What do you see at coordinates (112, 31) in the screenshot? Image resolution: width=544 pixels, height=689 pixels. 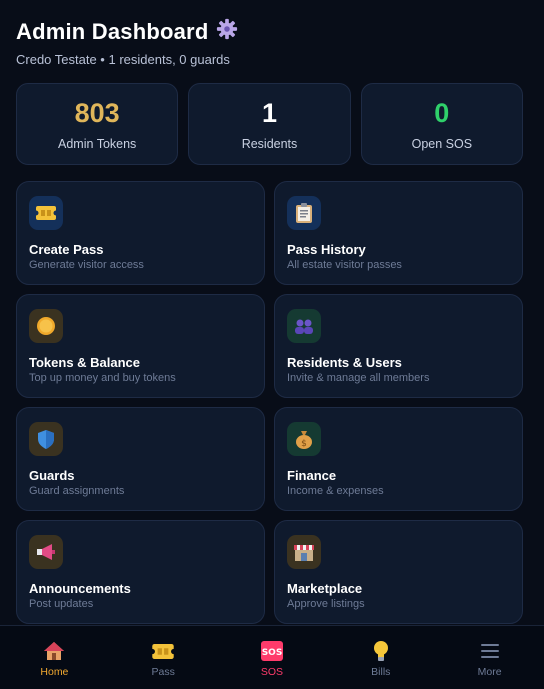 I see `page-title: Admin Dashboard` at bounding box center [112, 31].